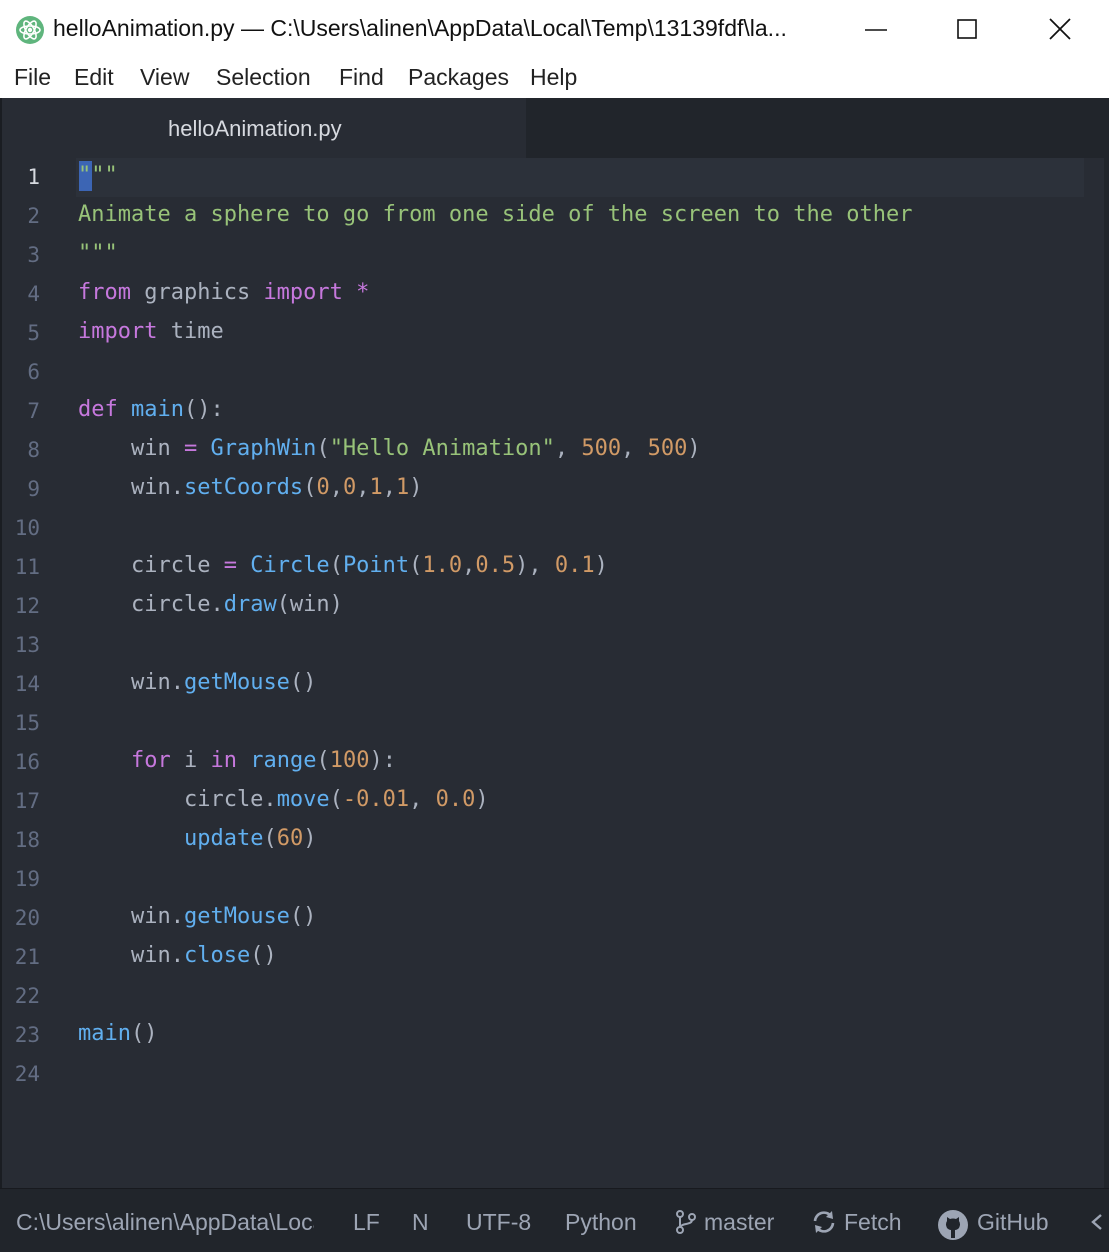 The height and width of the screenshot is (1252, 1109). I want to click on code-token: range, so click(283, 760).